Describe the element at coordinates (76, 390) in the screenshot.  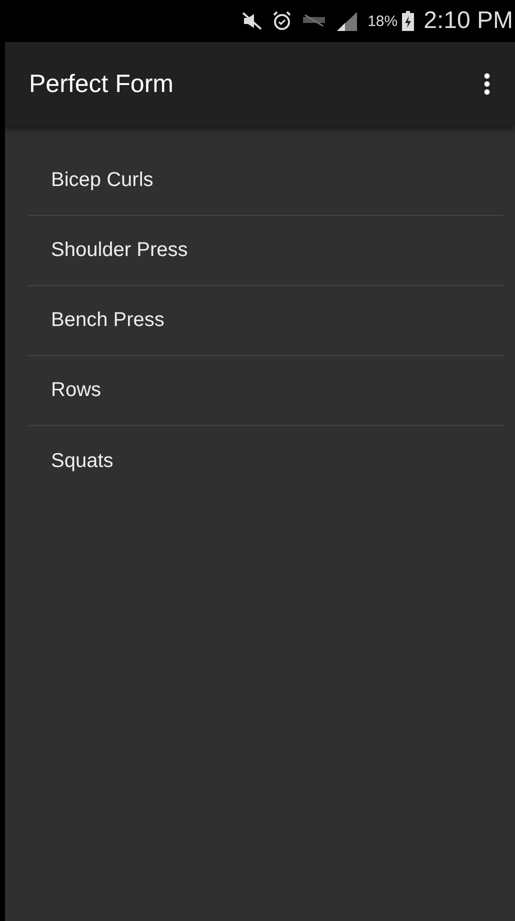
I see `exercise-item: Rows` at that location.